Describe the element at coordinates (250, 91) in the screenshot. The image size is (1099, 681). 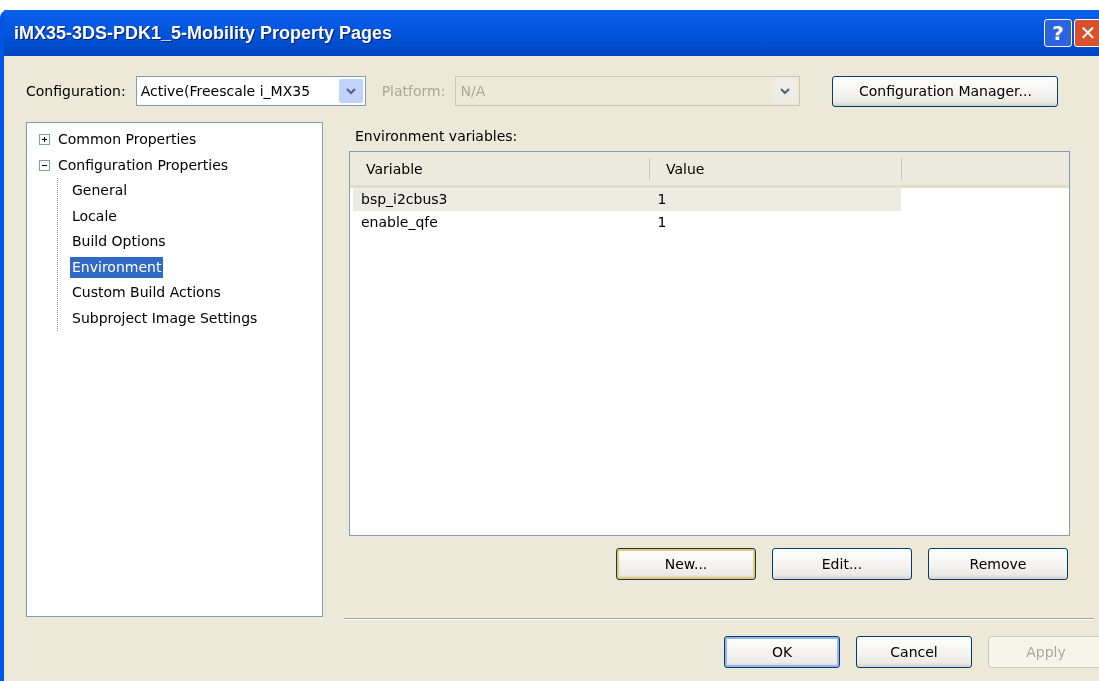
I see `configuration-dropdown: Active(Freescale i_MX35` at that location.